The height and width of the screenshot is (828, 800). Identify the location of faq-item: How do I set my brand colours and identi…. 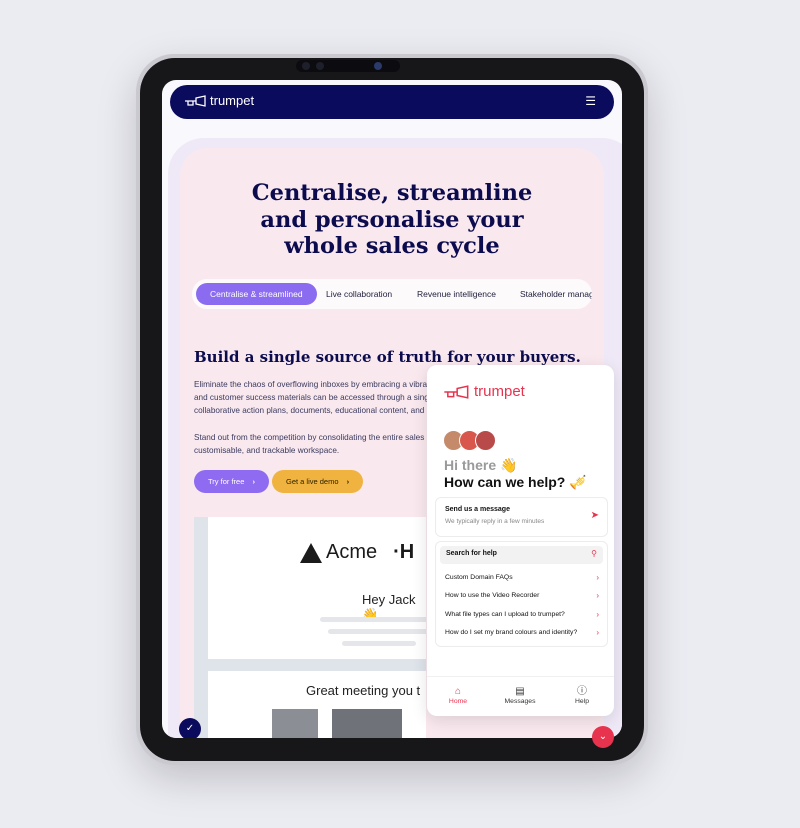
(525, 632).